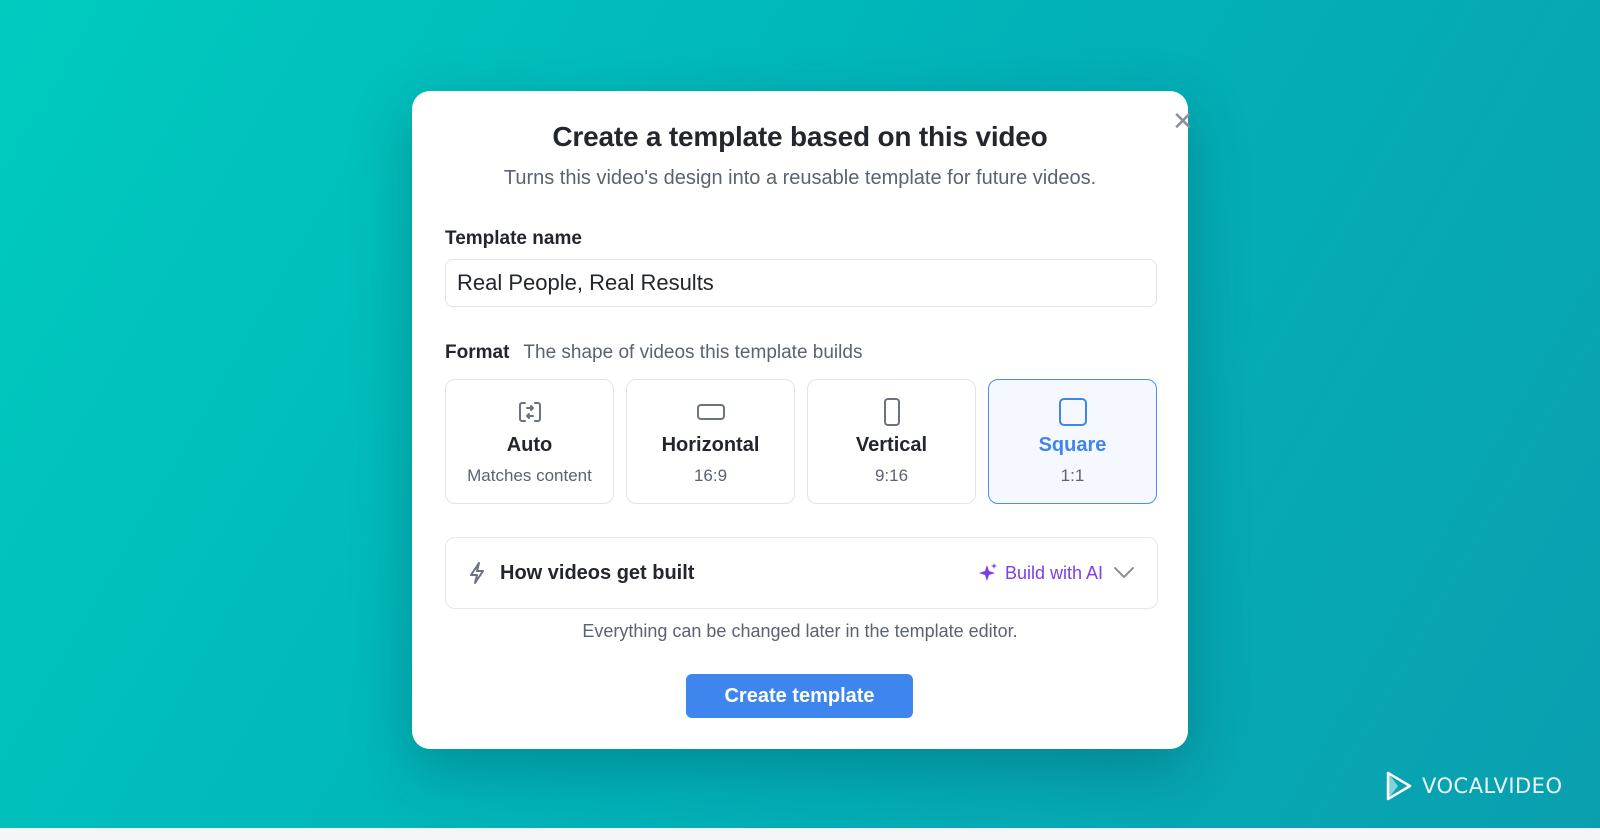  I want to click on horizontal-rectangle-icon, so click(711, 412).